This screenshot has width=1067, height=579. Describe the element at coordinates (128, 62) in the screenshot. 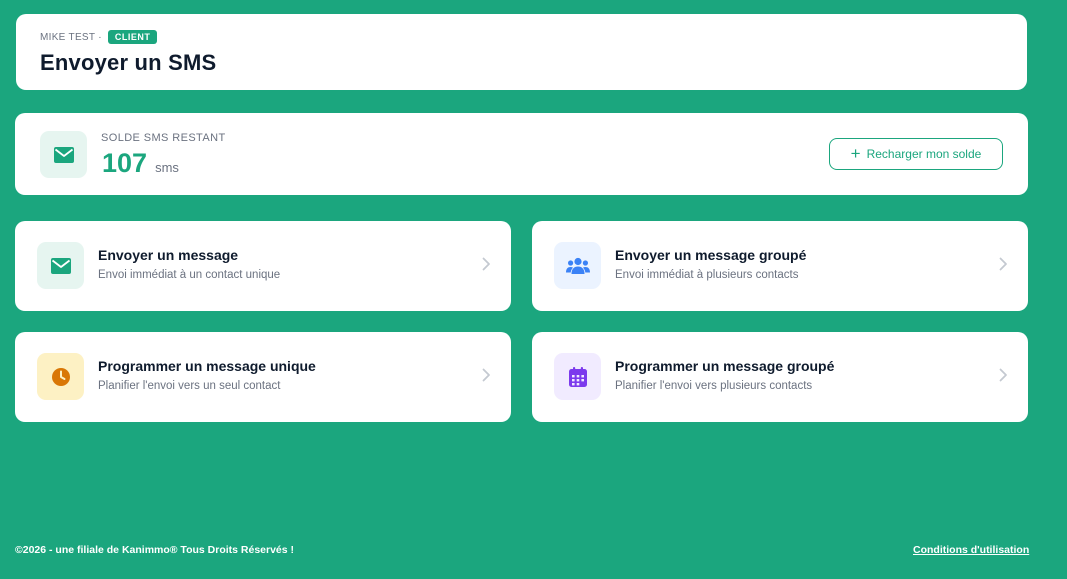

I see `page-title: Envoyer un SMS` at that location.